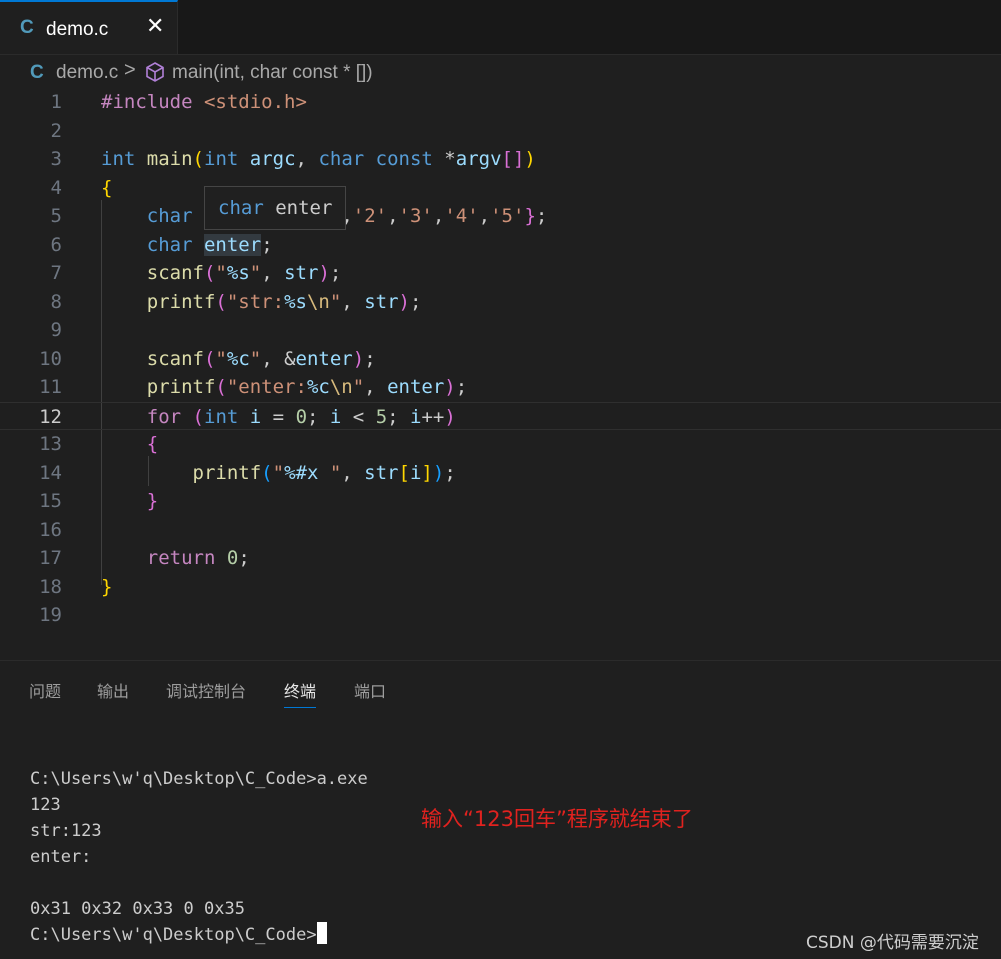  Describe the element at coordinates (66, 831) in the screenshot. I see `terminal-line: str:123` at that location.